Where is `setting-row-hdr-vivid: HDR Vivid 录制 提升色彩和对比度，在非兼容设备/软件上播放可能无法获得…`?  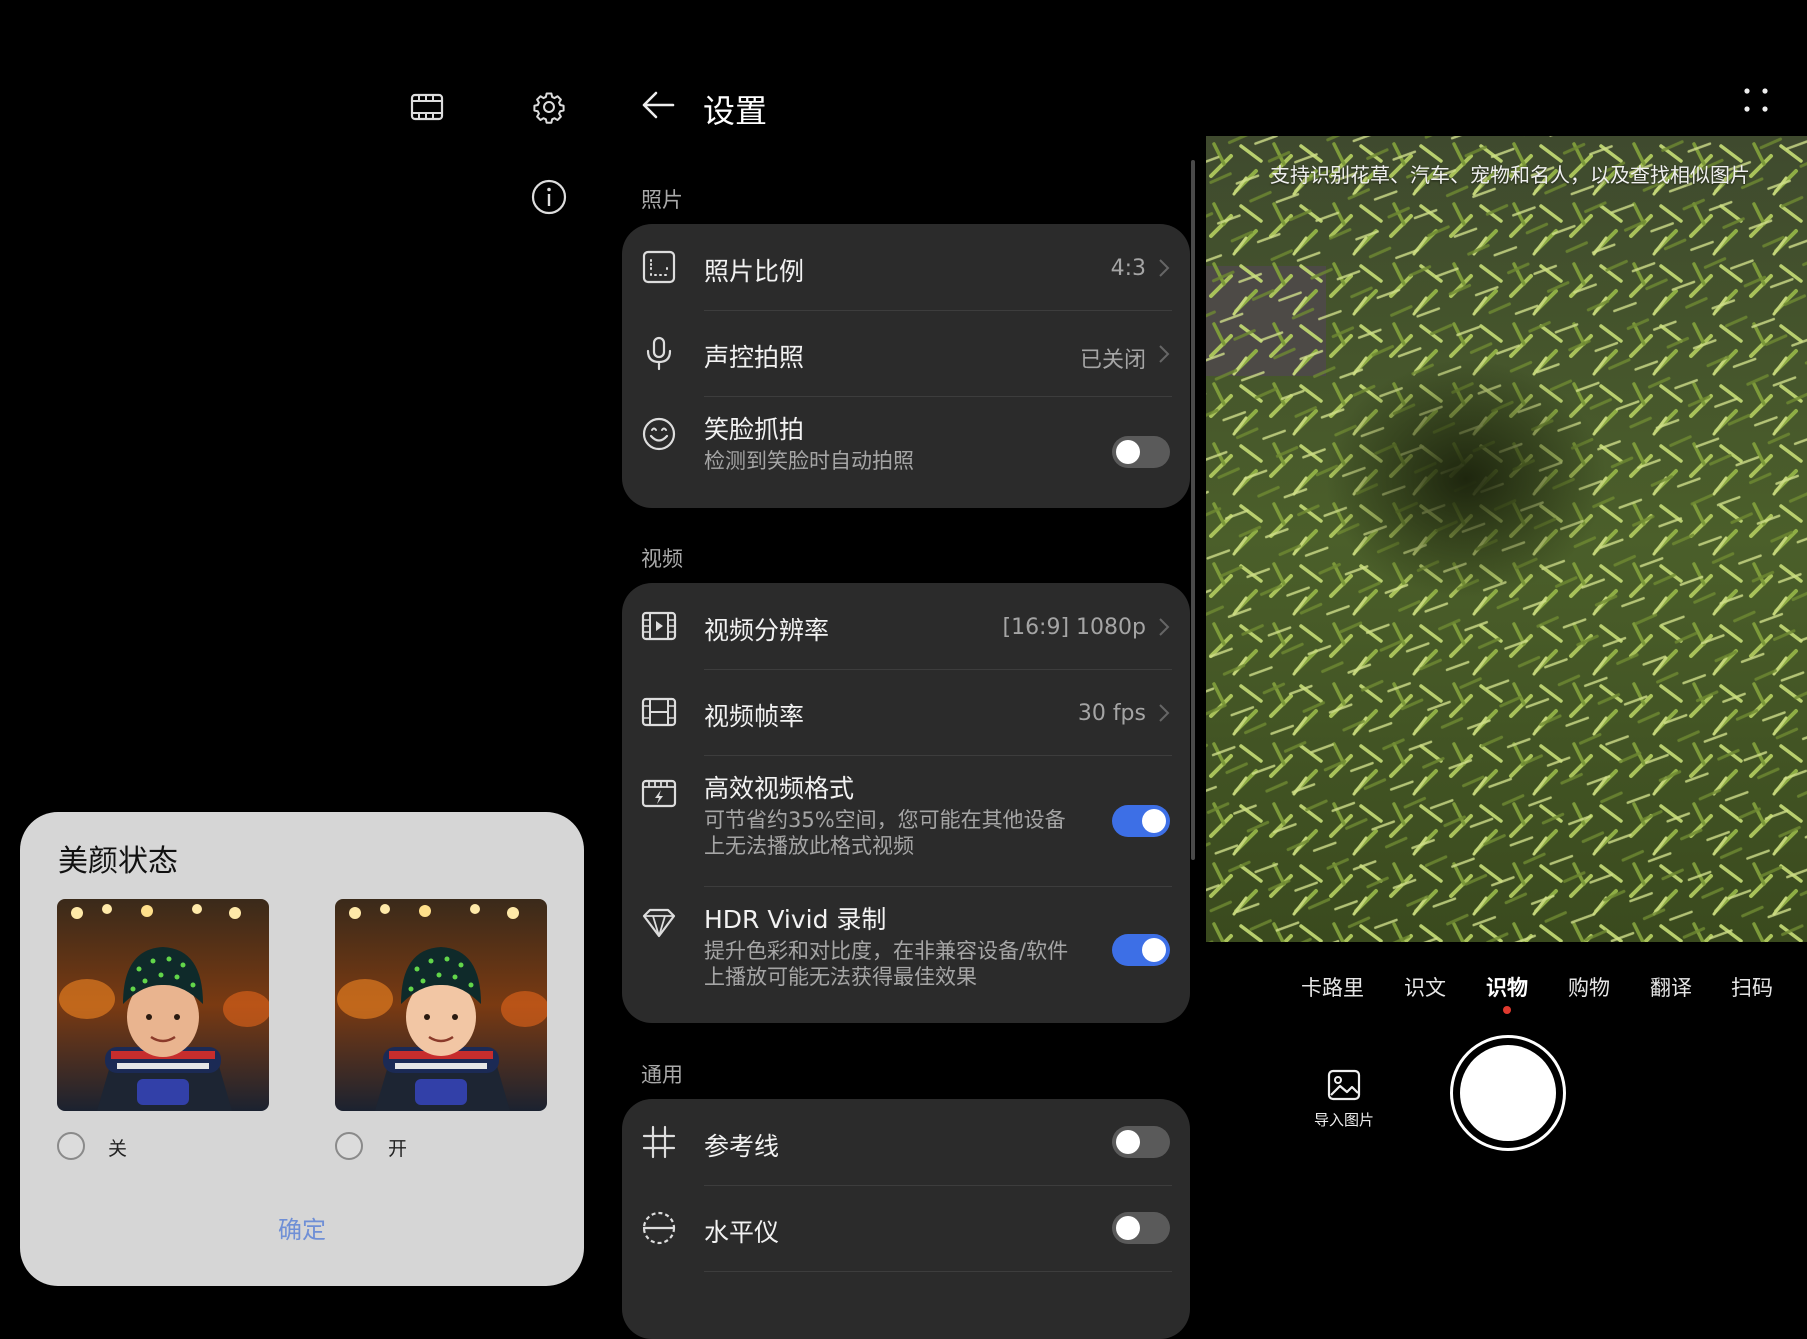 setting-row-hdr-vivid: HDR Vivid 录制 提升色彩和对比度，在非兼容设备/软件上播放可能无法获得… is located at coordinates (906, 954).